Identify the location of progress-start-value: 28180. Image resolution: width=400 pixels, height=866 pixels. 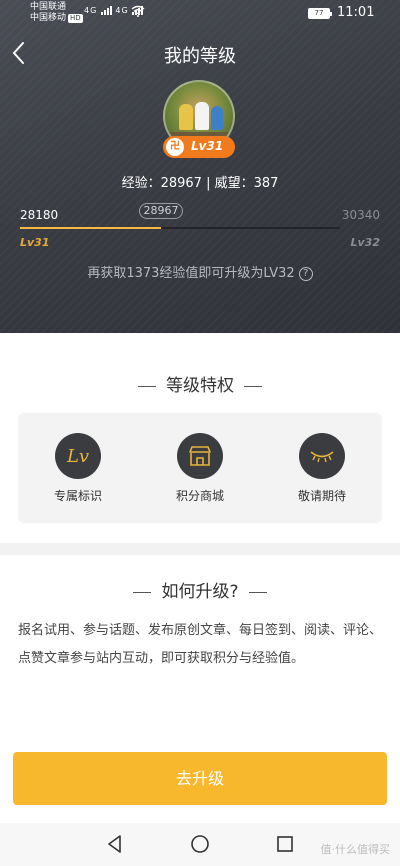
(39, 215).